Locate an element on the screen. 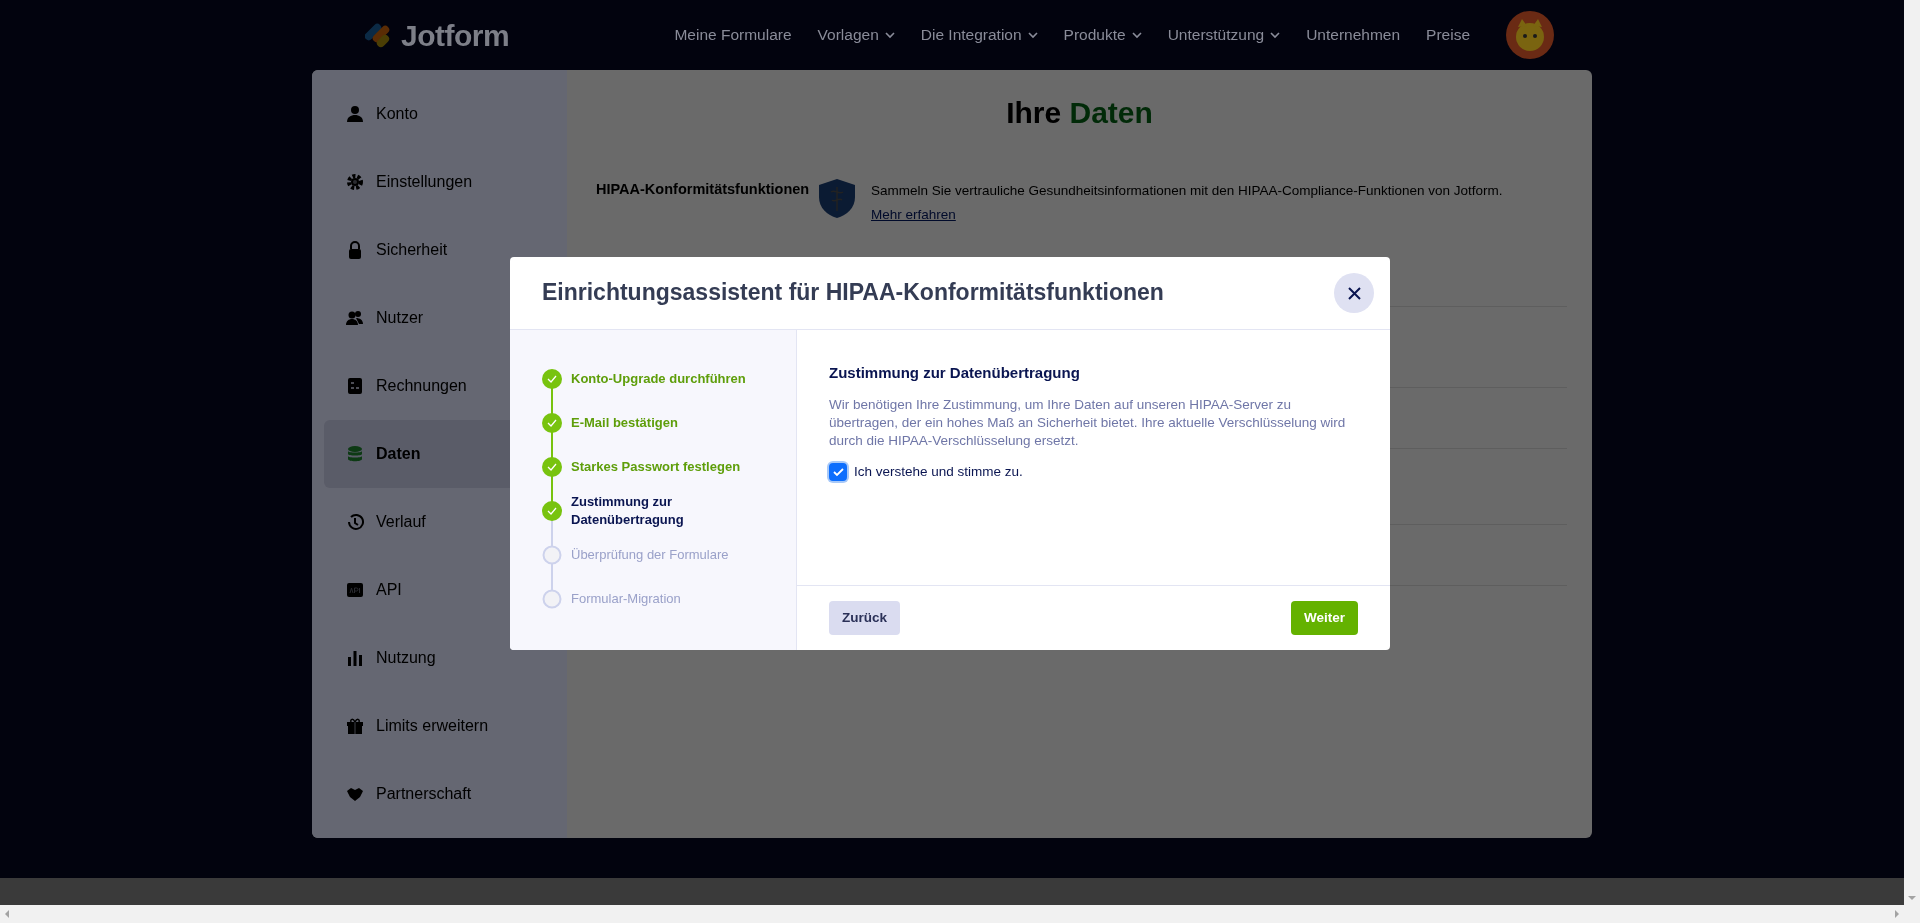 This screenshot has width=1920, height=923. step-label: E-Mail bestätigen is located at coordinates (624, 422).